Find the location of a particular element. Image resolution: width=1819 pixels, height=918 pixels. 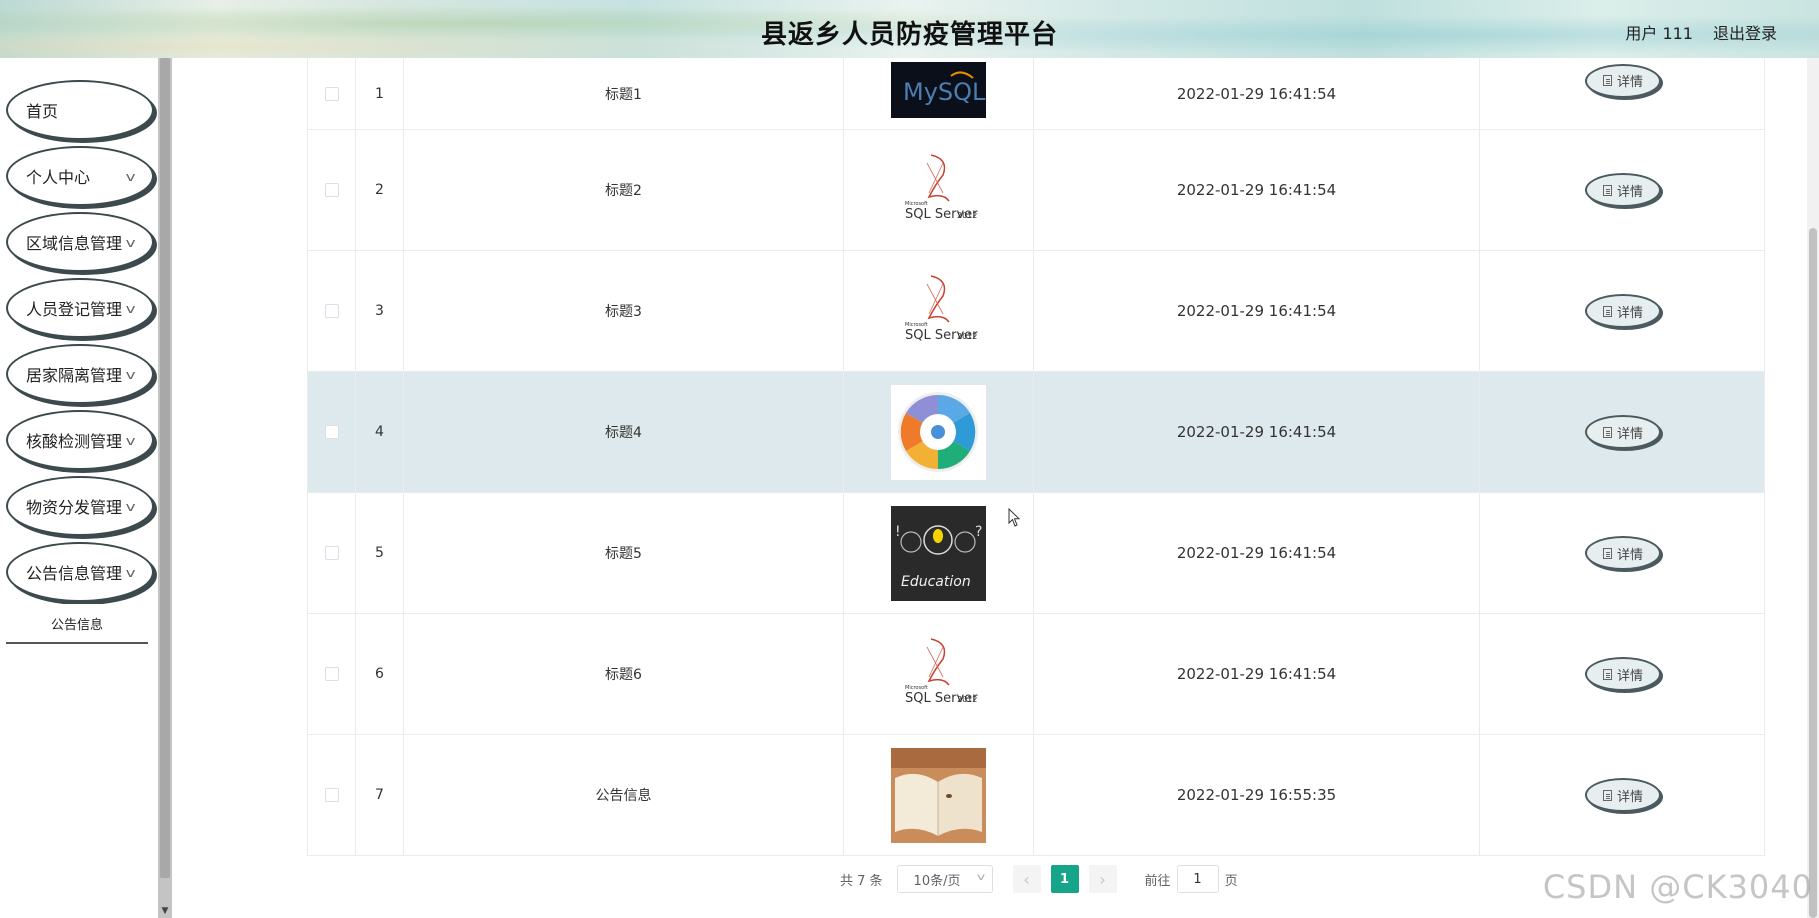

row-index: 2 is located at coordinates (380, 190).